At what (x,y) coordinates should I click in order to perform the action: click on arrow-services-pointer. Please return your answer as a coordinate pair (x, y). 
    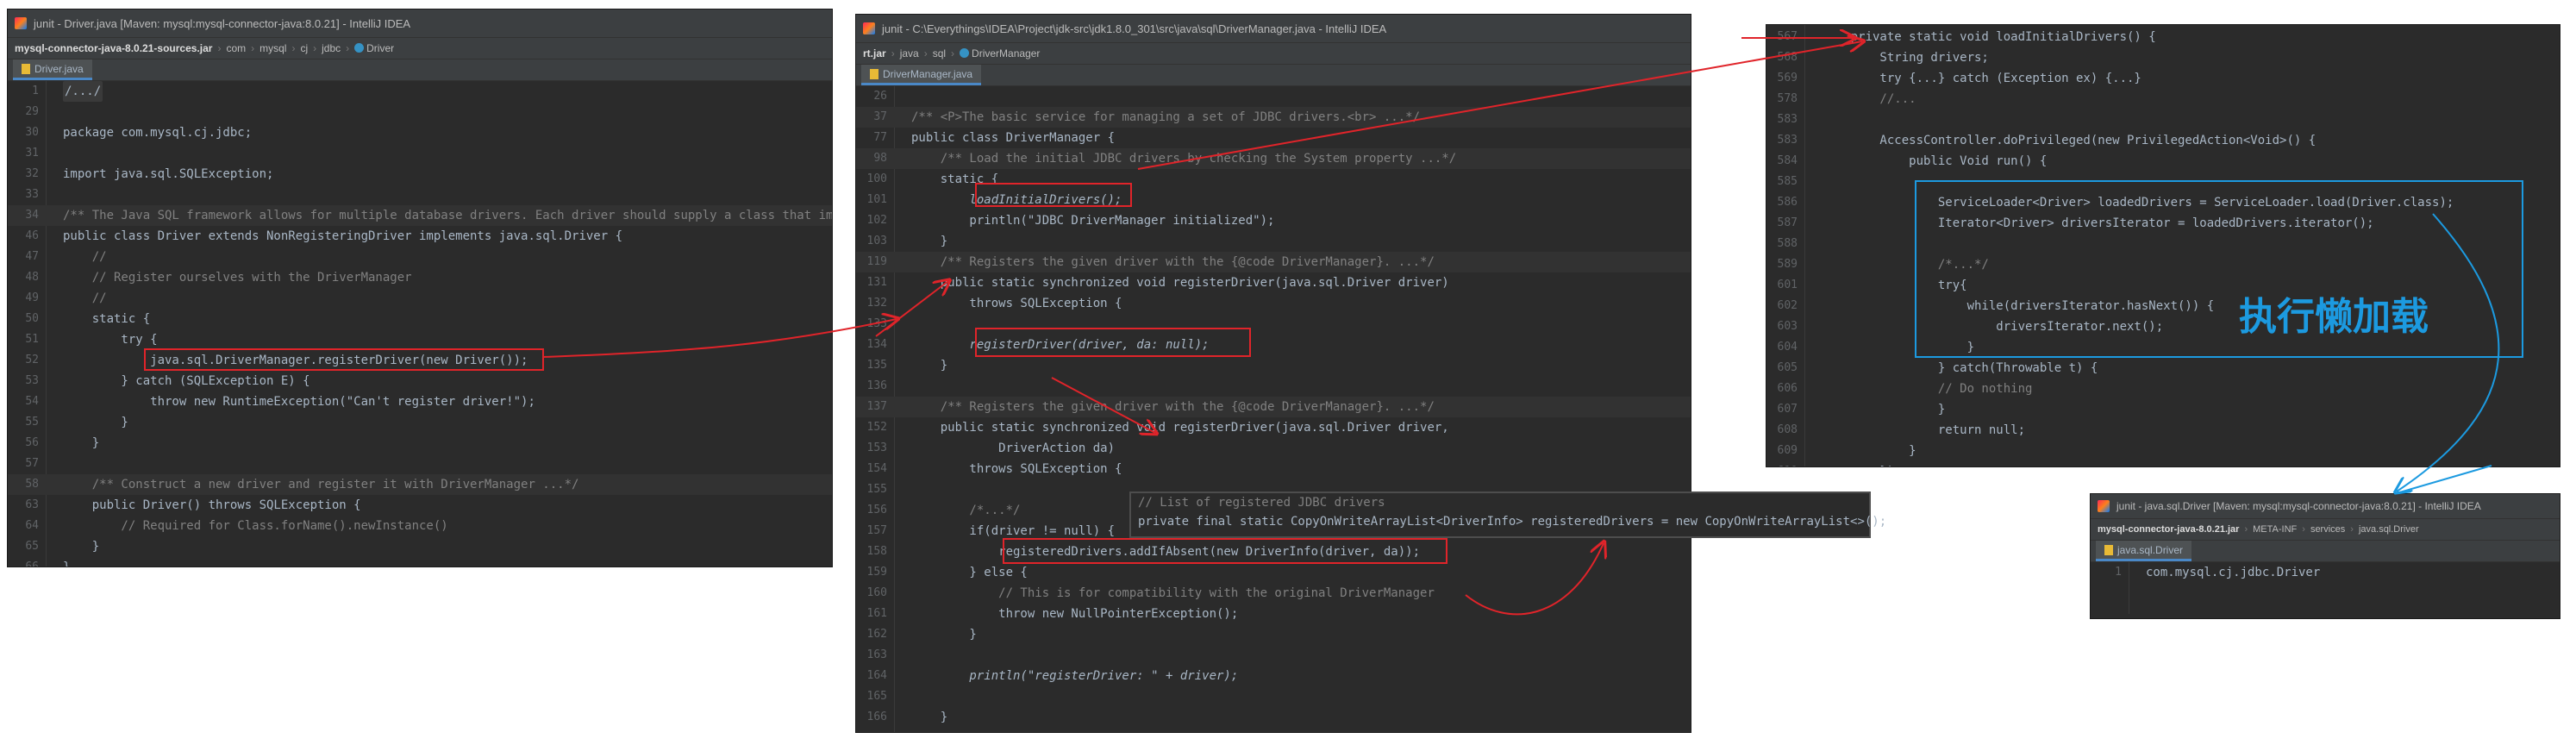
    Looking at the image, I should click on (2444, 479).